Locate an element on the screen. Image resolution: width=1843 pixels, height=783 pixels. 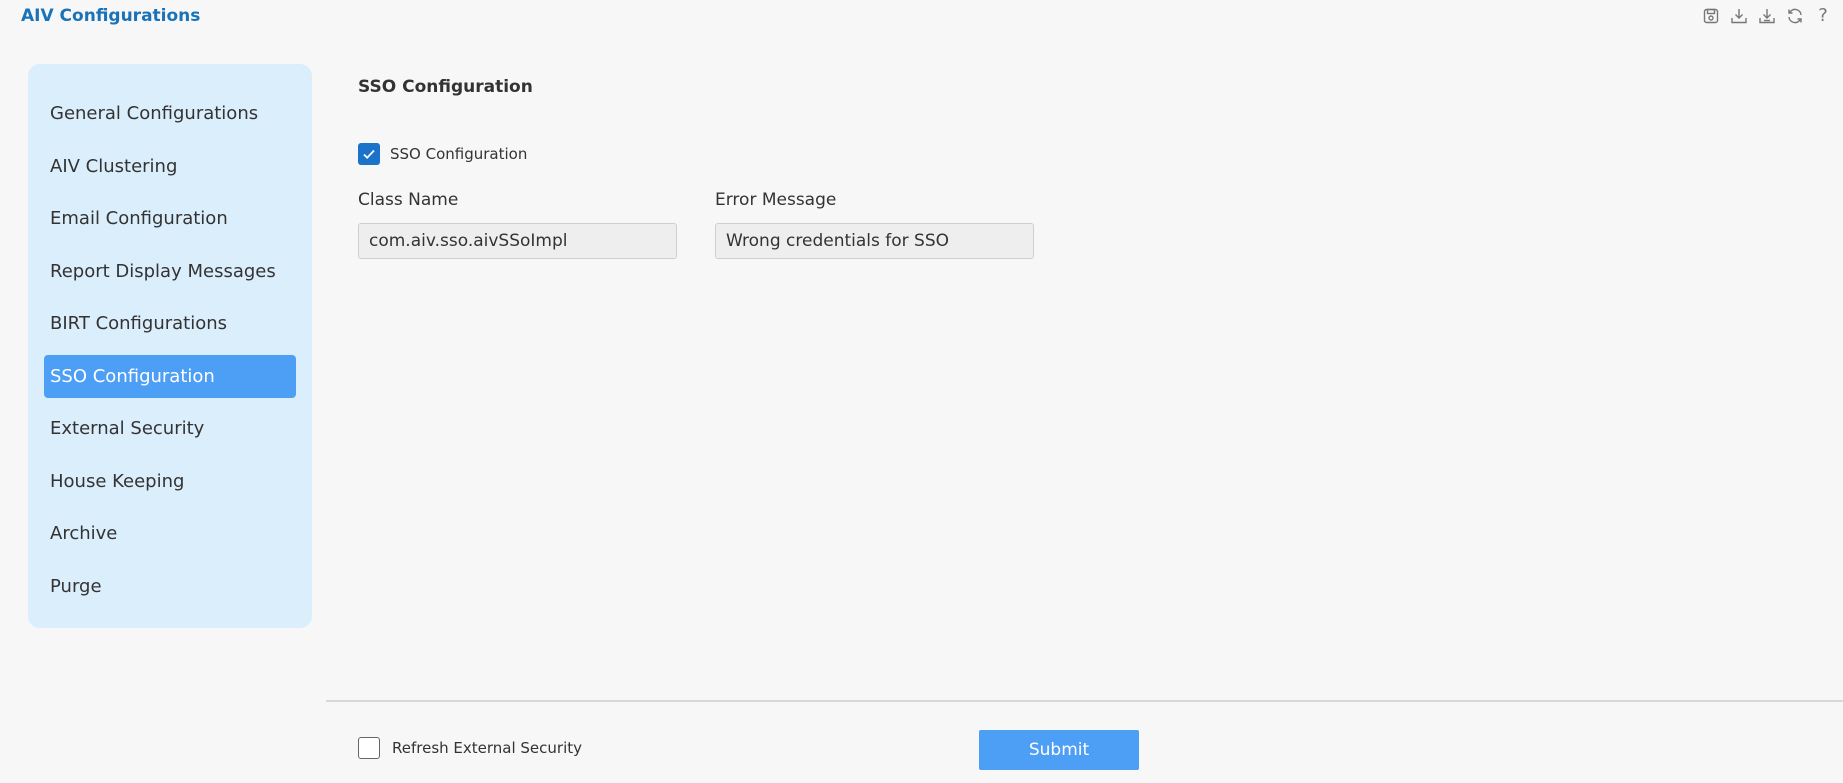
sidebar-item-sso-configuration: SSO Configuration is located at coordinates (170, 376).